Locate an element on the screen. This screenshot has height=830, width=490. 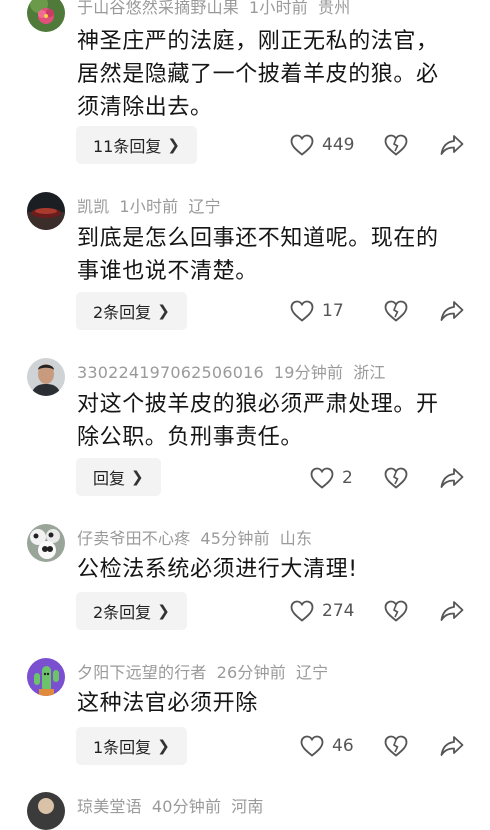
like-count: 2 is located at coordinates (347, 478).